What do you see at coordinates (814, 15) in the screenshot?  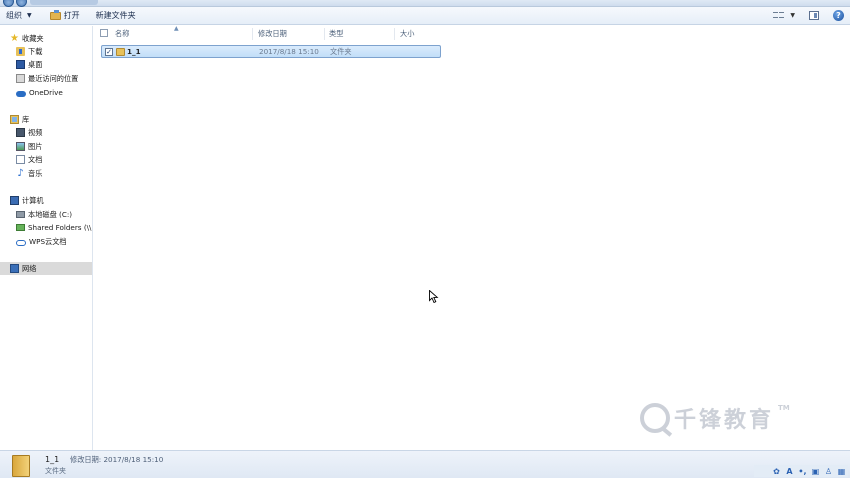 I see `preview-pane-icon` at bounding box center [814, 15].